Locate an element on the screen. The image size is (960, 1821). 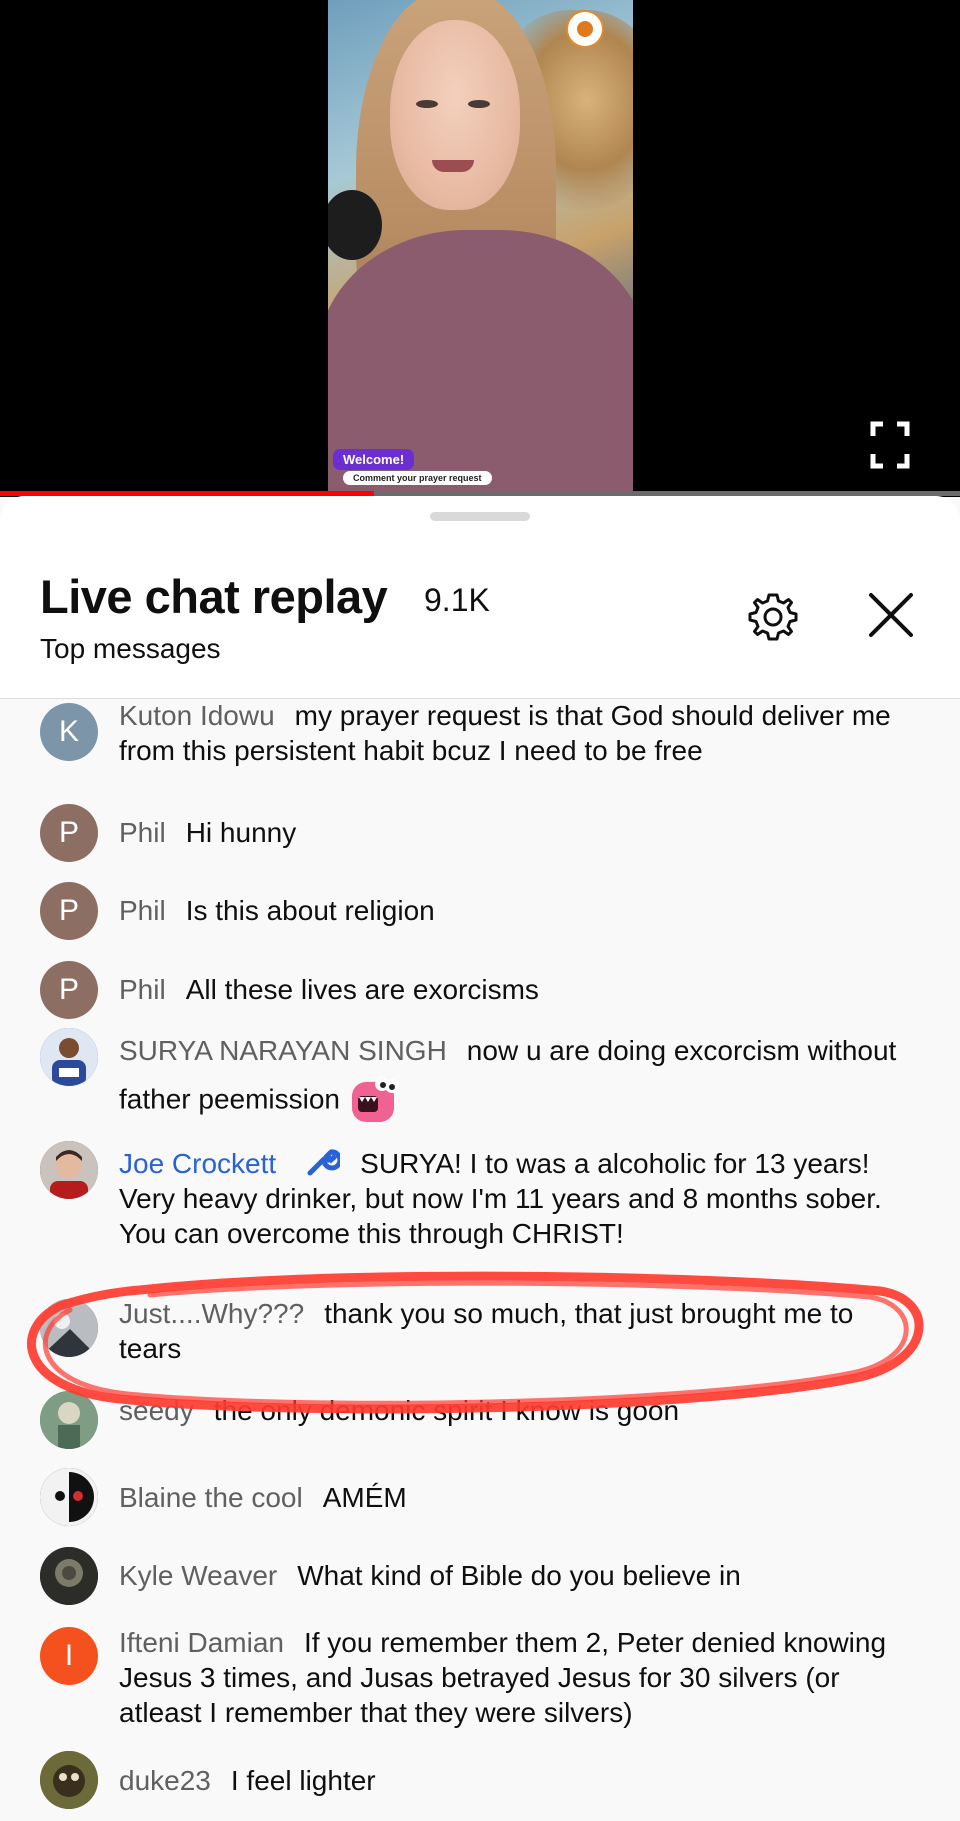
message-text: All these lives are exorcisms is located at coordinates (362, 989).